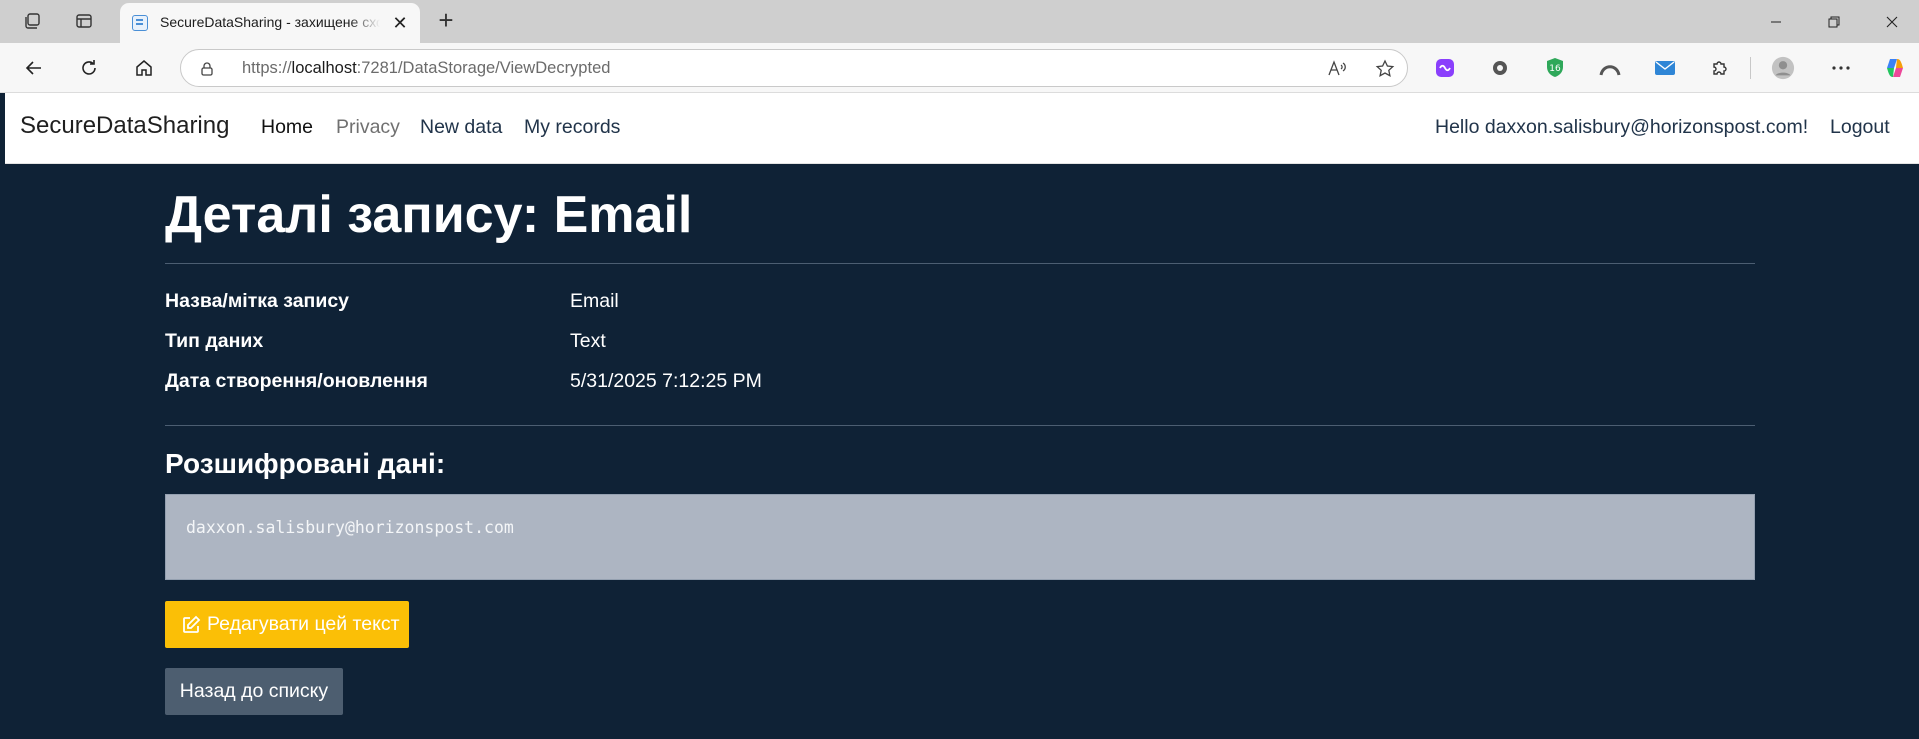 Image resolution: width=1919 pixels, height=739 pixels. I want to click on back-arrow-icon, so click(34, 68).